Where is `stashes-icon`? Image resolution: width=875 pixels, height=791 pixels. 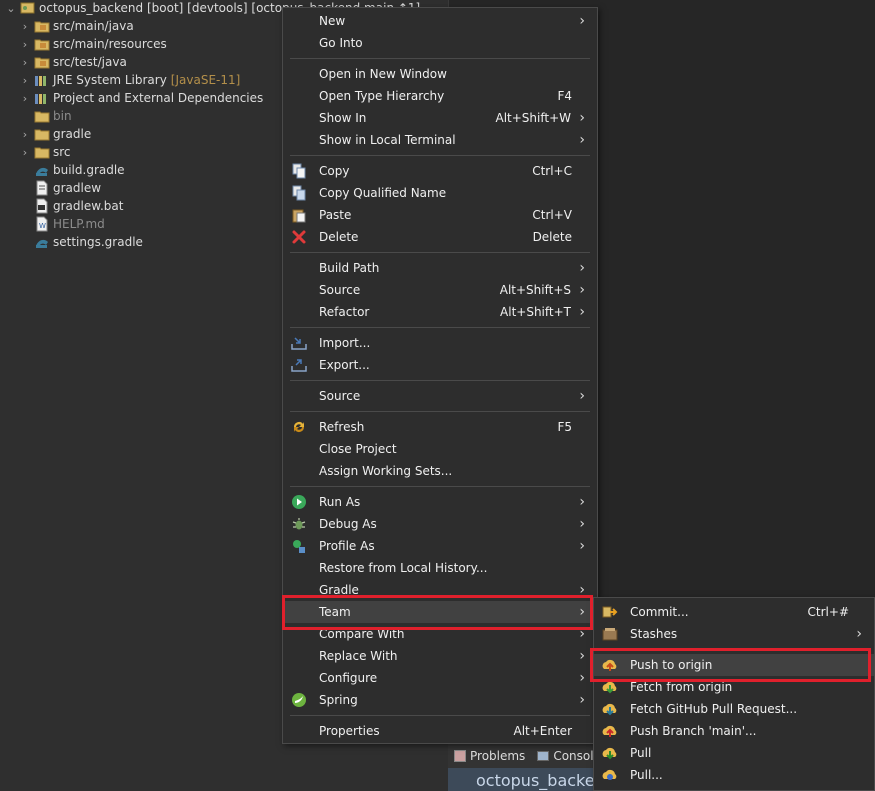
stashes-icon is located at coordinates (610, 634).